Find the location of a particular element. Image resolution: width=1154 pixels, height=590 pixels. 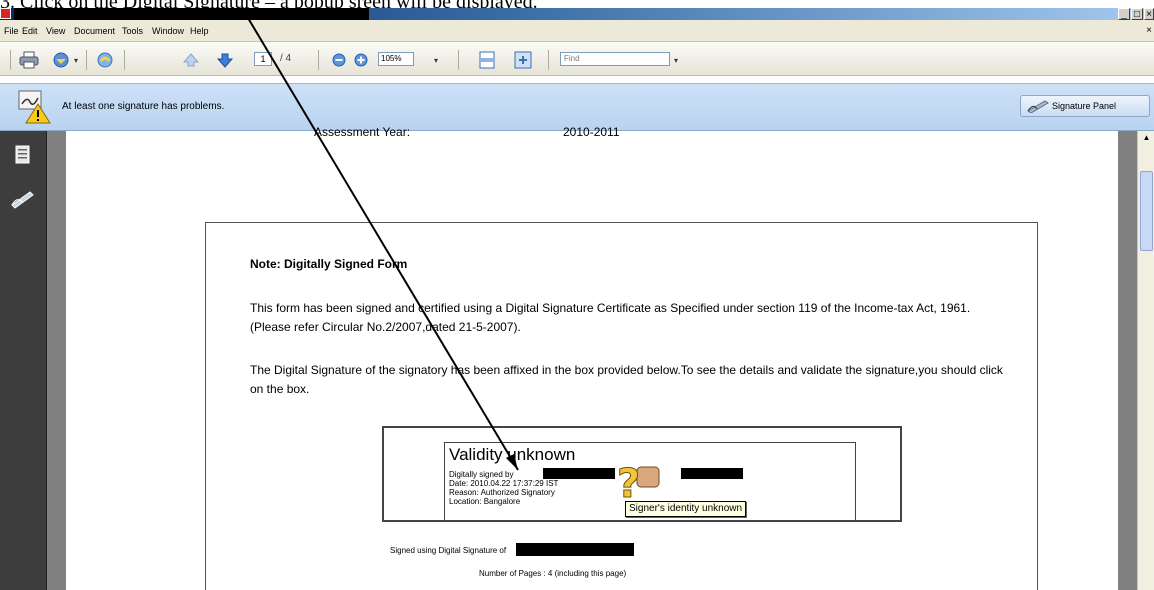

signature-location: Location: Bangalore is located at coordinates (485, 501).